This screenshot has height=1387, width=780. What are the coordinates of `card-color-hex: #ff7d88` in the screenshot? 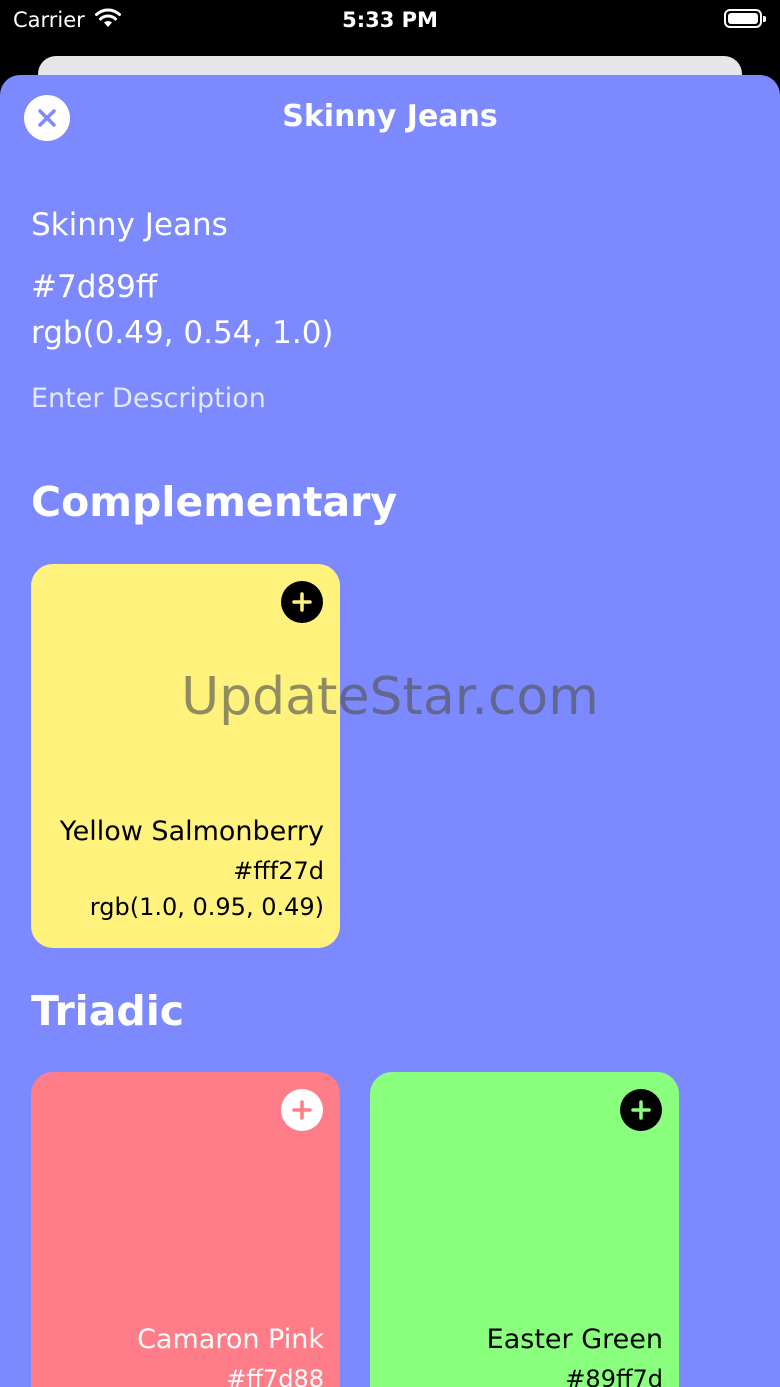 It's located at (275, 1376).